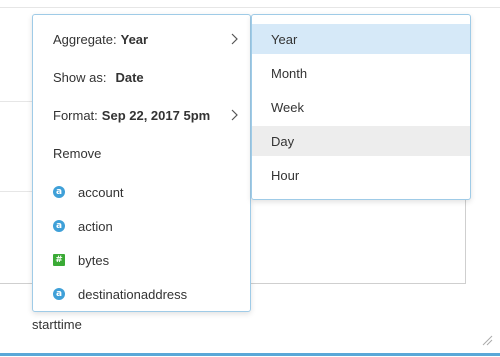 The height and width of the screenshot is (357, 500). What do you see at coordinates (75, 115) in the screenshot?
I see `format-label: Format:` at bounding box center [75, 115].